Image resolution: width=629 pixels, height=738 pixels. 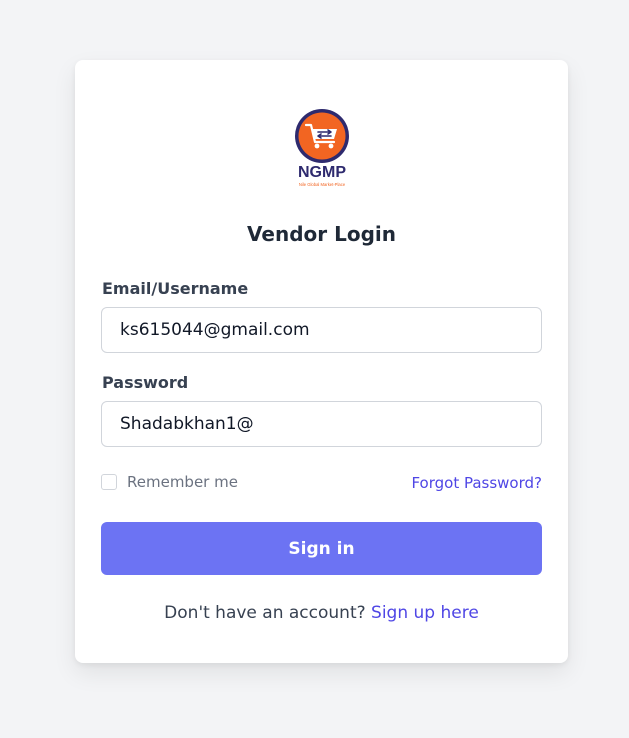 What do you see at coordinates (145, 382) in the screenshot?
I see `password-label: Password` at bounding box center [145, 382].